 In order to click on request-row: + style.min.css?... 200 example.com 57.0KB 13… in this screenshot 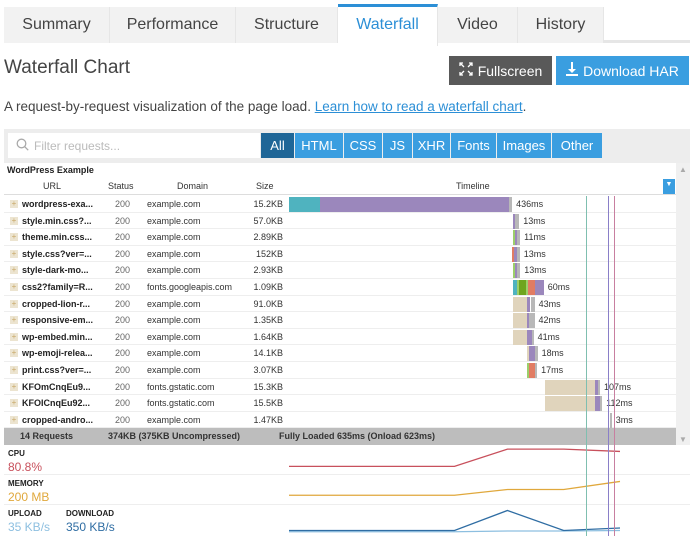, I will do `click(340, 221)`.